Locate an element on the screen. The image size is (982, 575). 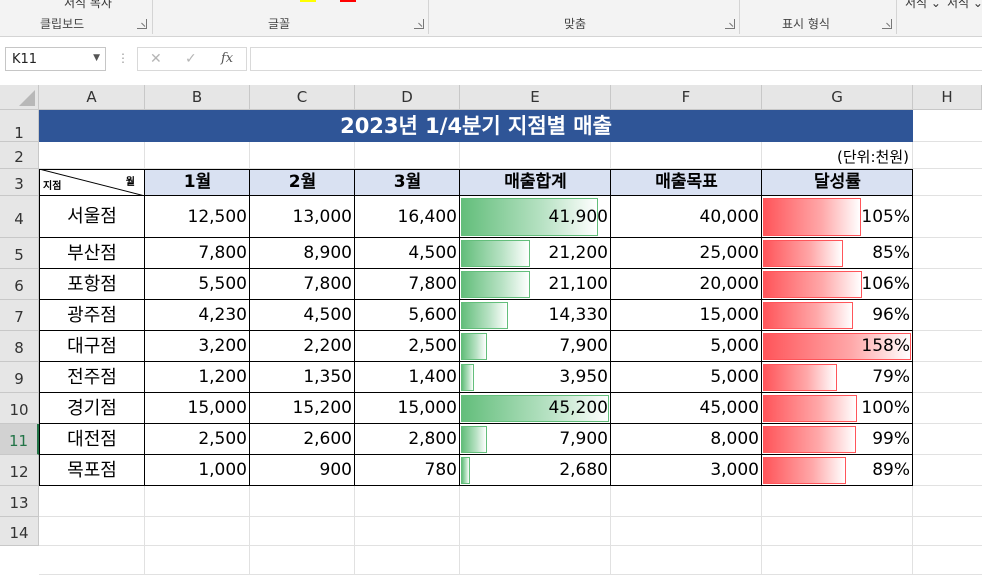
rate-cell: 79% is located at coordinates (837, 377).